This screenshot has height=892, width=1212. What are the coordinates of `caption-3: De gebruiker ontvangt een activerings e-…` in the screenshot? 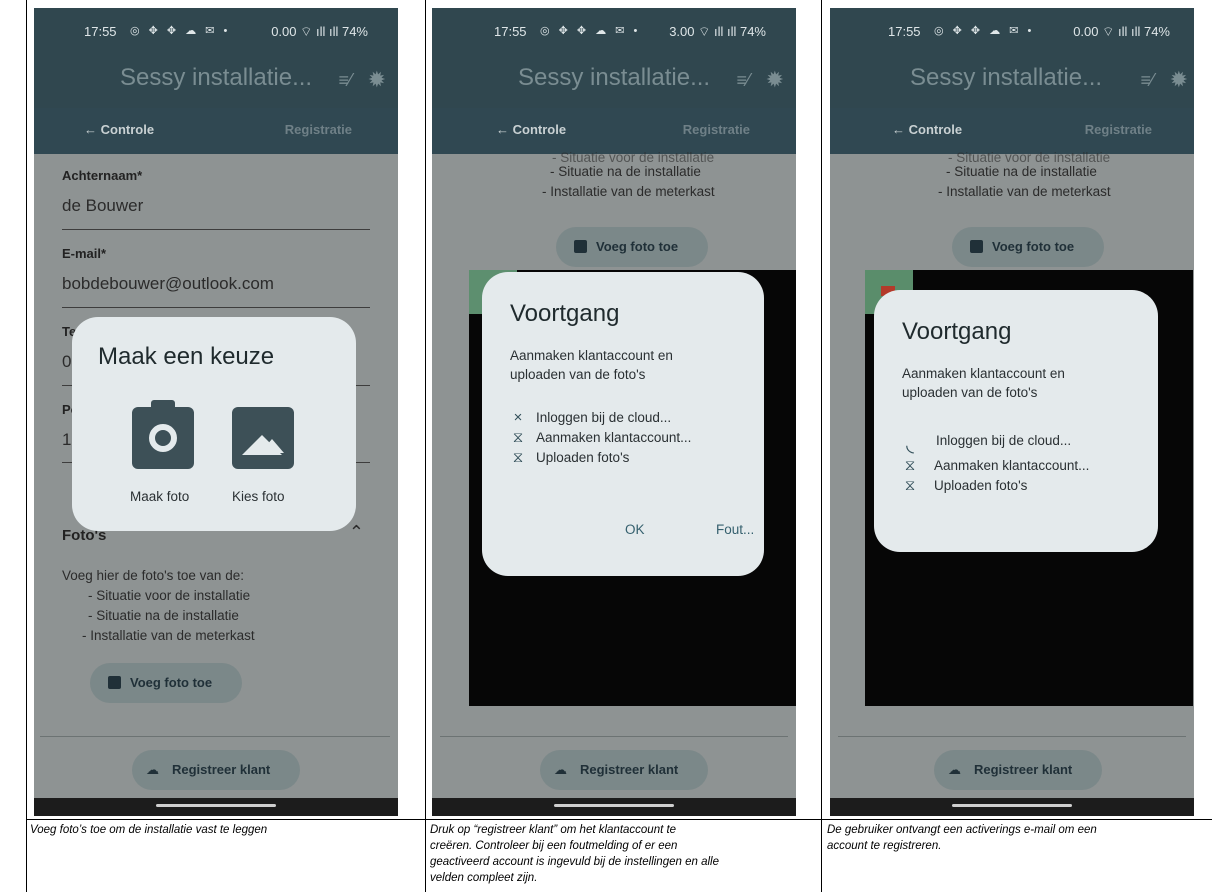 It's located at (1018, 838).